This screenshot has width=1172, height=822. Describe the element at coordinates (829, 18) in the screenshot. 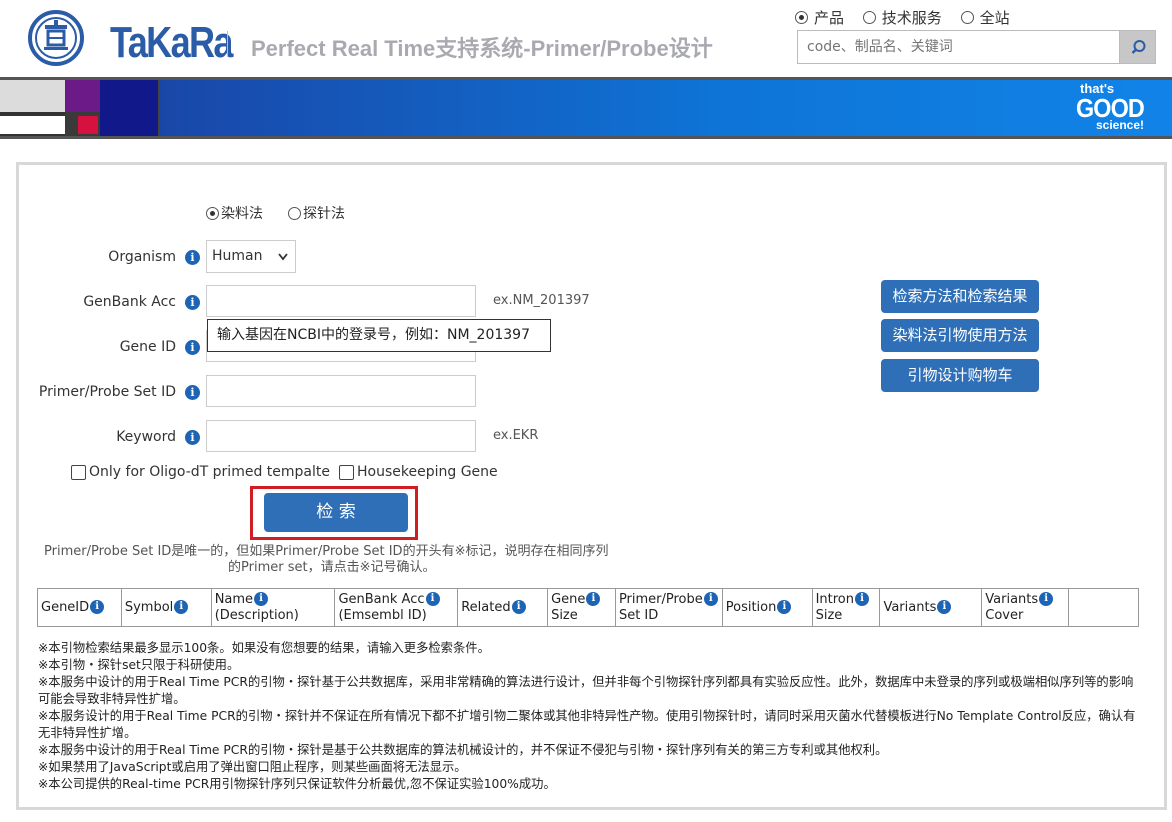

I see `scope-option-label: 产品` at that location.